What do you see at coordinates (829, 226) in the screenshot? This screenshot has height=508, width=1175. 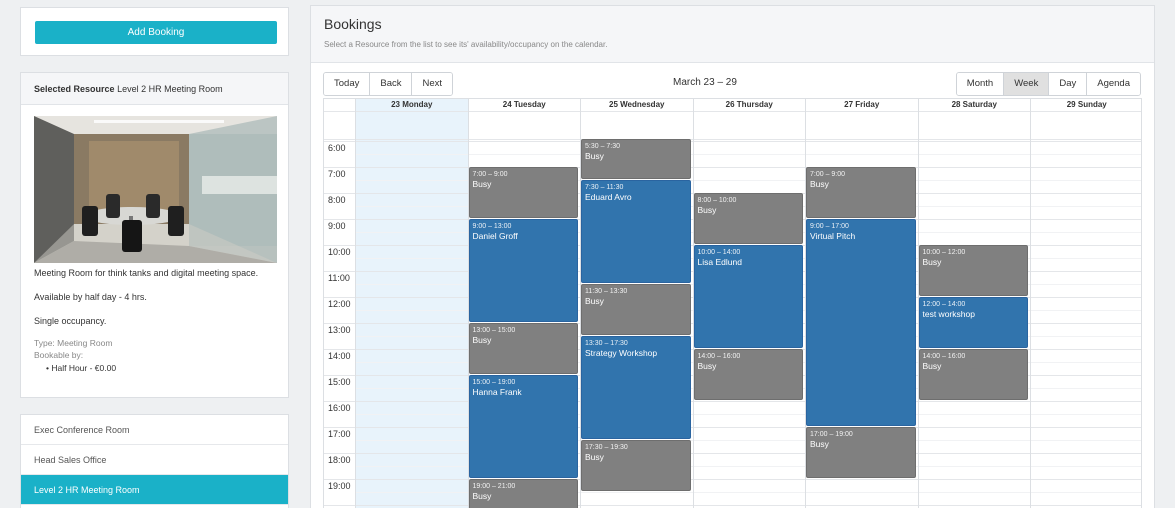 I see `event-time: 9:00 – 17:00` at bounding box center [829, 226].